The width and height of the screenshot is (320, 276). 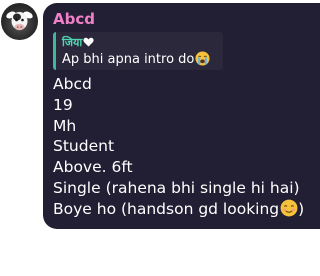 I want to click on message-line: Abcd, so click(x=72, y=84).